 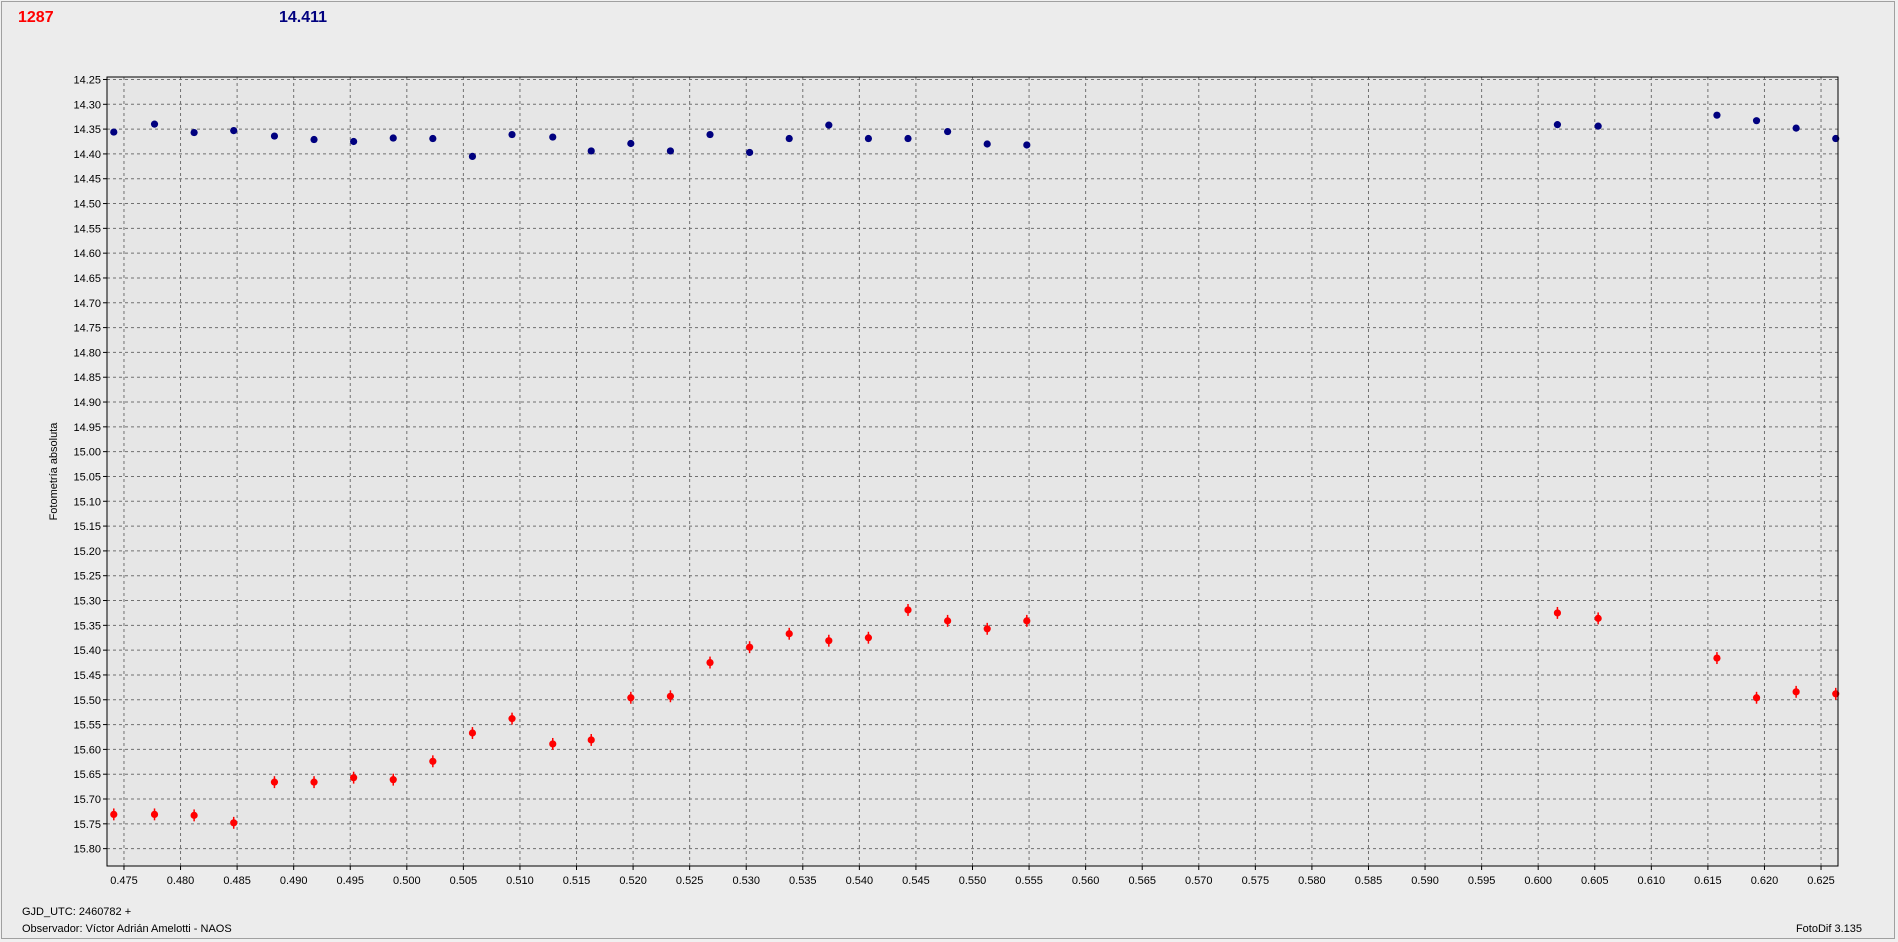 What do you see at coordinates (1482, 881) in the screenshot?
I see `x-tick-label: 0.595` at bounding box center [1482, 881].